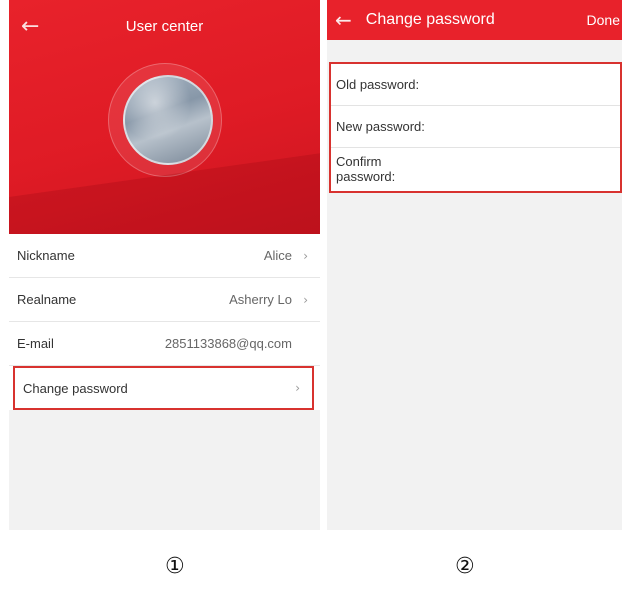 The width and height of the screenshot is (622, 590). What do you see at coordinates (366, 169) in the screenshot?
I see `field-label: Confirm password:` at bounding box center [366, 169].